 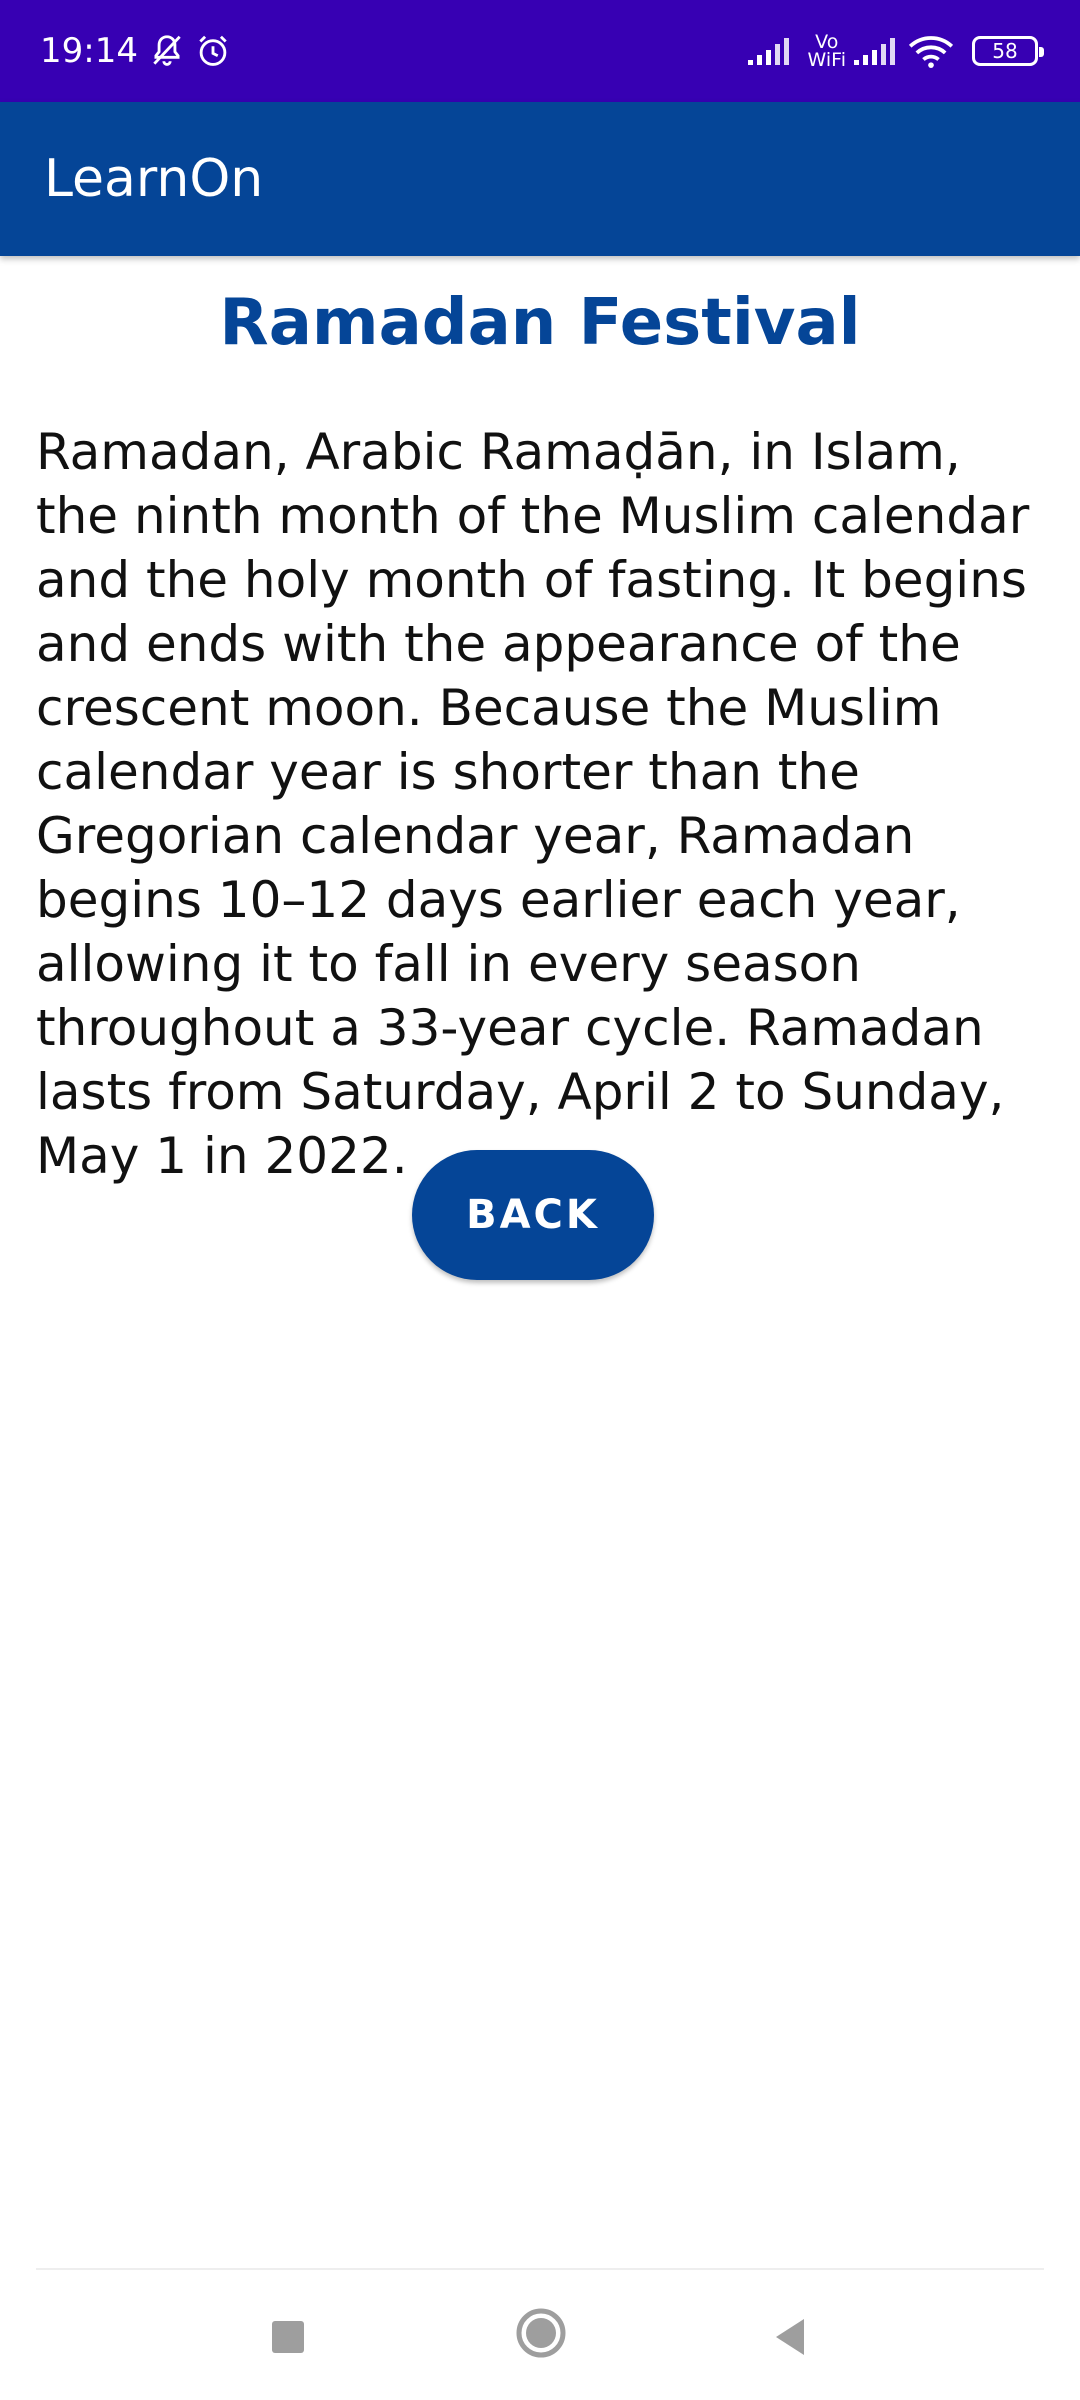 I want to click on battery-icon: 58, so click(x=1008, y=51).